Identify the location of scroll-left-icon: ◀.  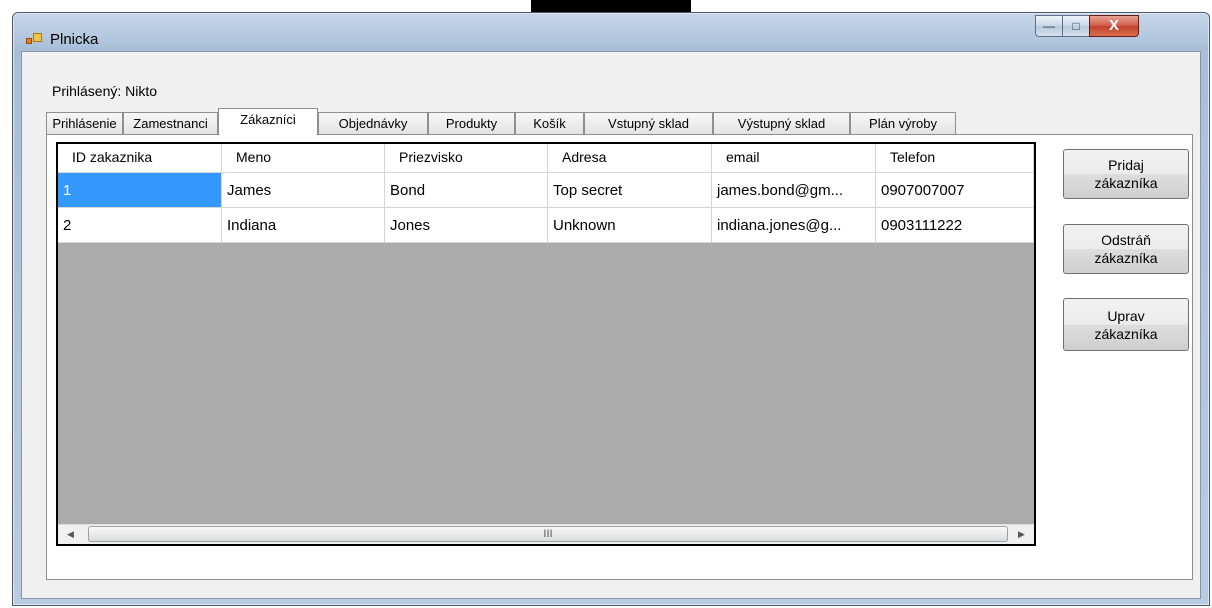
(70, 534).